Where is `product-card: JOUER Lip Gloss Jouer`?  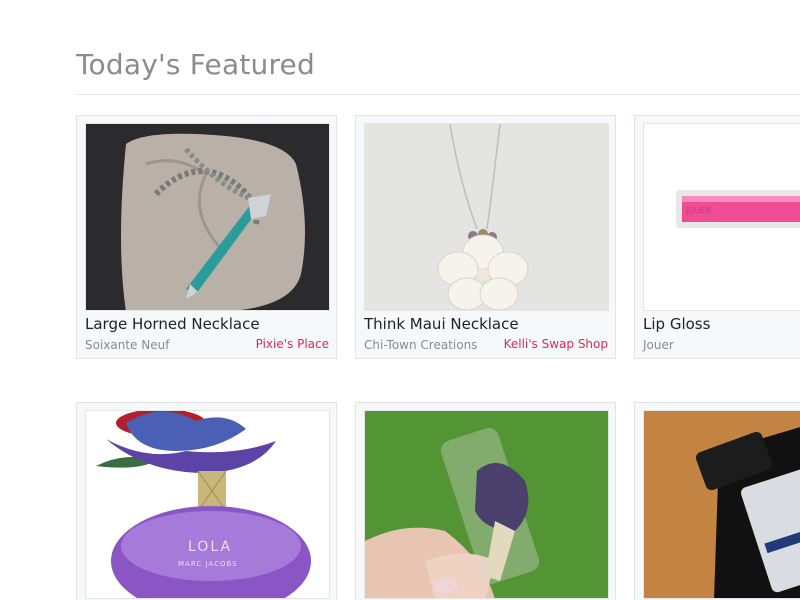 product-card: JOUER Lip Gloss Jouer is located at coordinates (717, 237).